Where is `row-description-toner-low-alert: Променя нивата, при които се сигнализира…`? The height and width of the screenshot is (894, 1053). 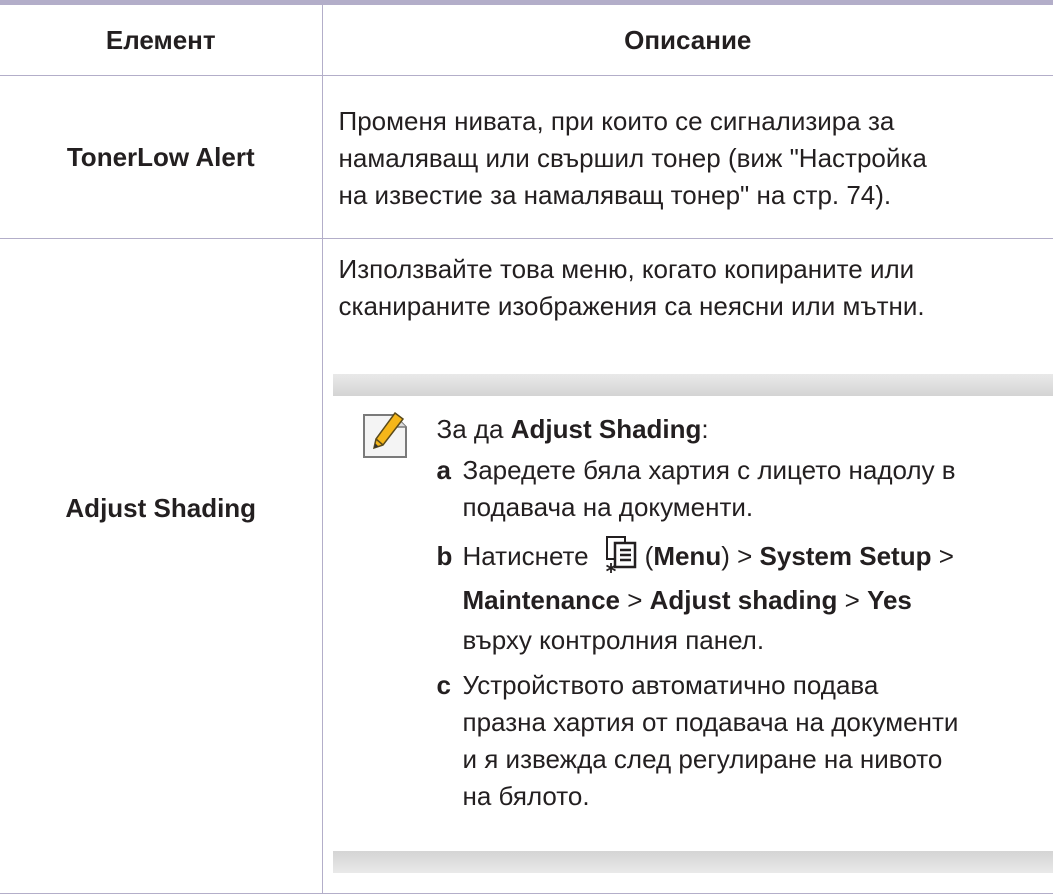
row-description-toner-low-alert: Променя нивата, при които се сигнализира… is located at coordinates (687, 157).